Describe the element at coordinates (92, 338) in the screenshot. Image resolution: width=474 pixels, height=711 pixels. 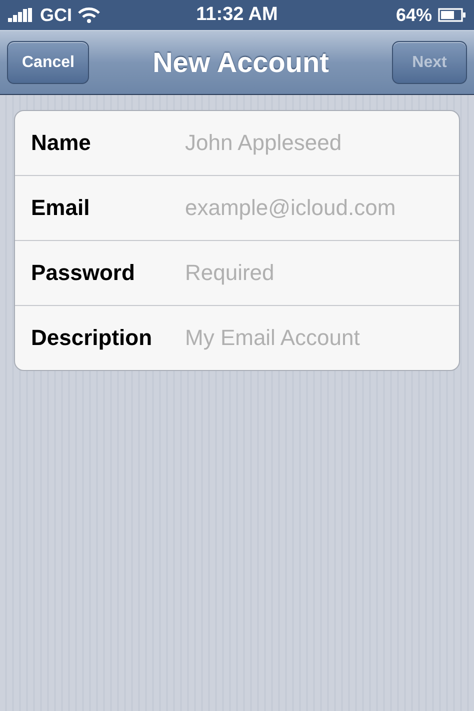
I see `field-label: Description` at that location.